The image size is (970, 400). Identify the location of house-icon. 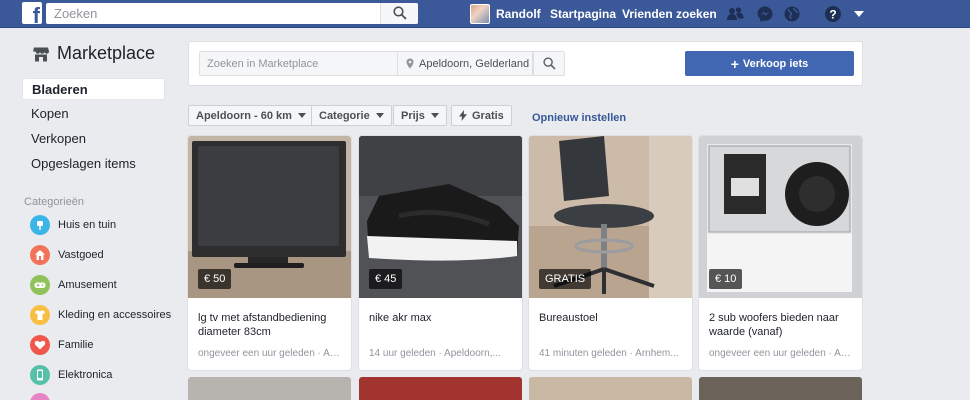
(40, 255).